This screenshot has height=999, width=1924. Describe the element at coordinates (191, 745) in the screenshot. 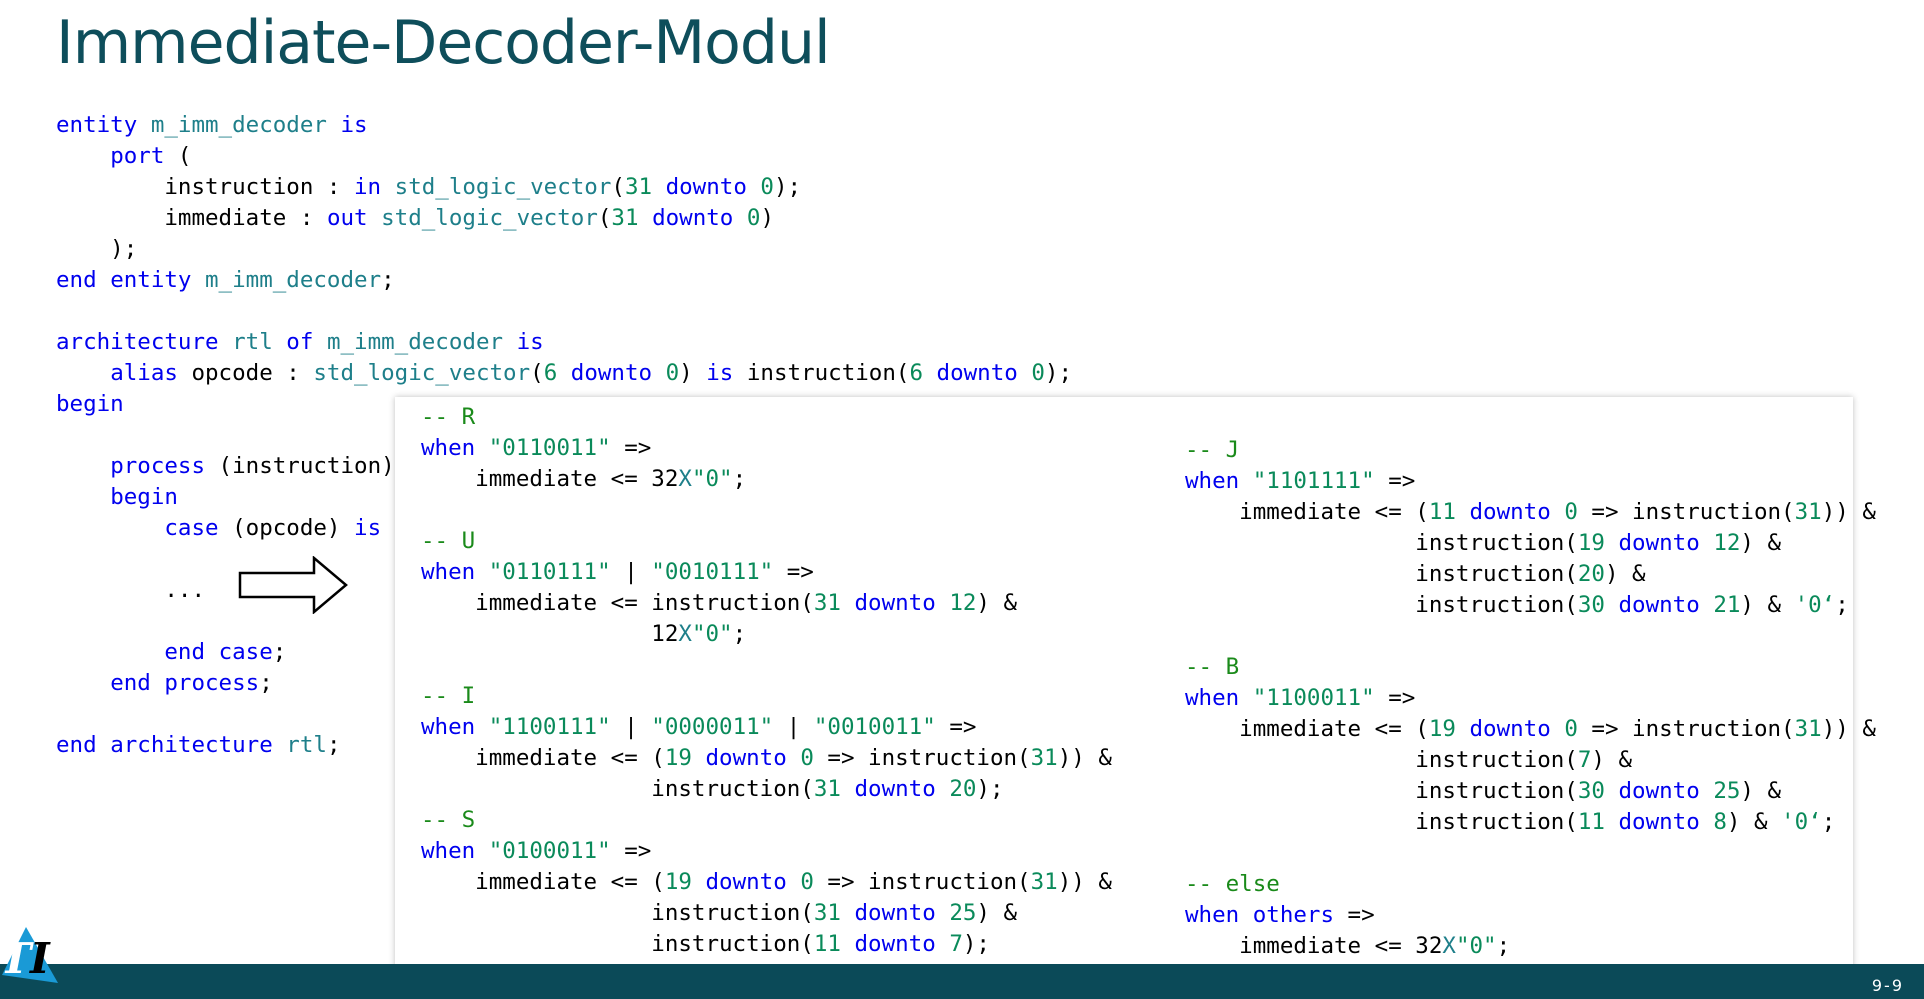

I see `code-token: architecture` at that location.